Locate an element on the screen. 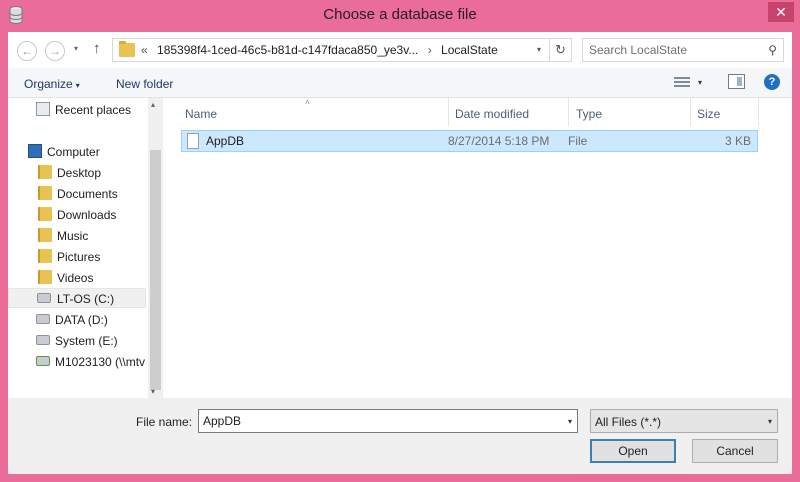 The height and width of the screenshot is (482, 800). sidebar-item-label: Pictures is located at coordinates (79, 257).